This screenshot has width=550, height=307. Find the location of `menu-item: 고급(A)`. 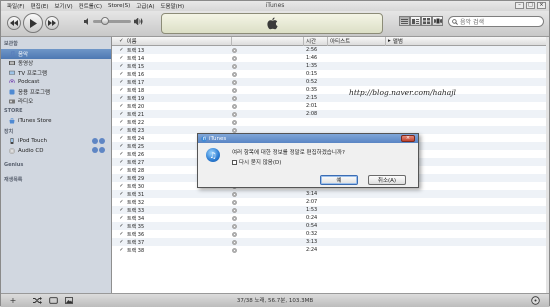

menu-item: 고급(A) is located at coordinates (145, 6).